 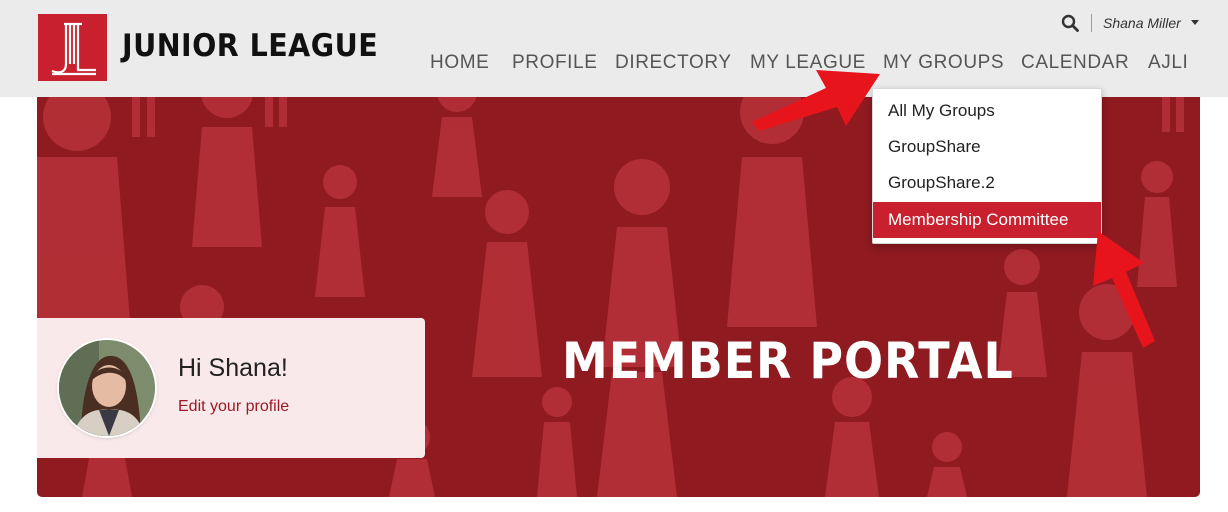 What do you see at coordinates (1195, 22) in the screenshot?
I see `caret-down-icon` at bounding box center [1195, 22].